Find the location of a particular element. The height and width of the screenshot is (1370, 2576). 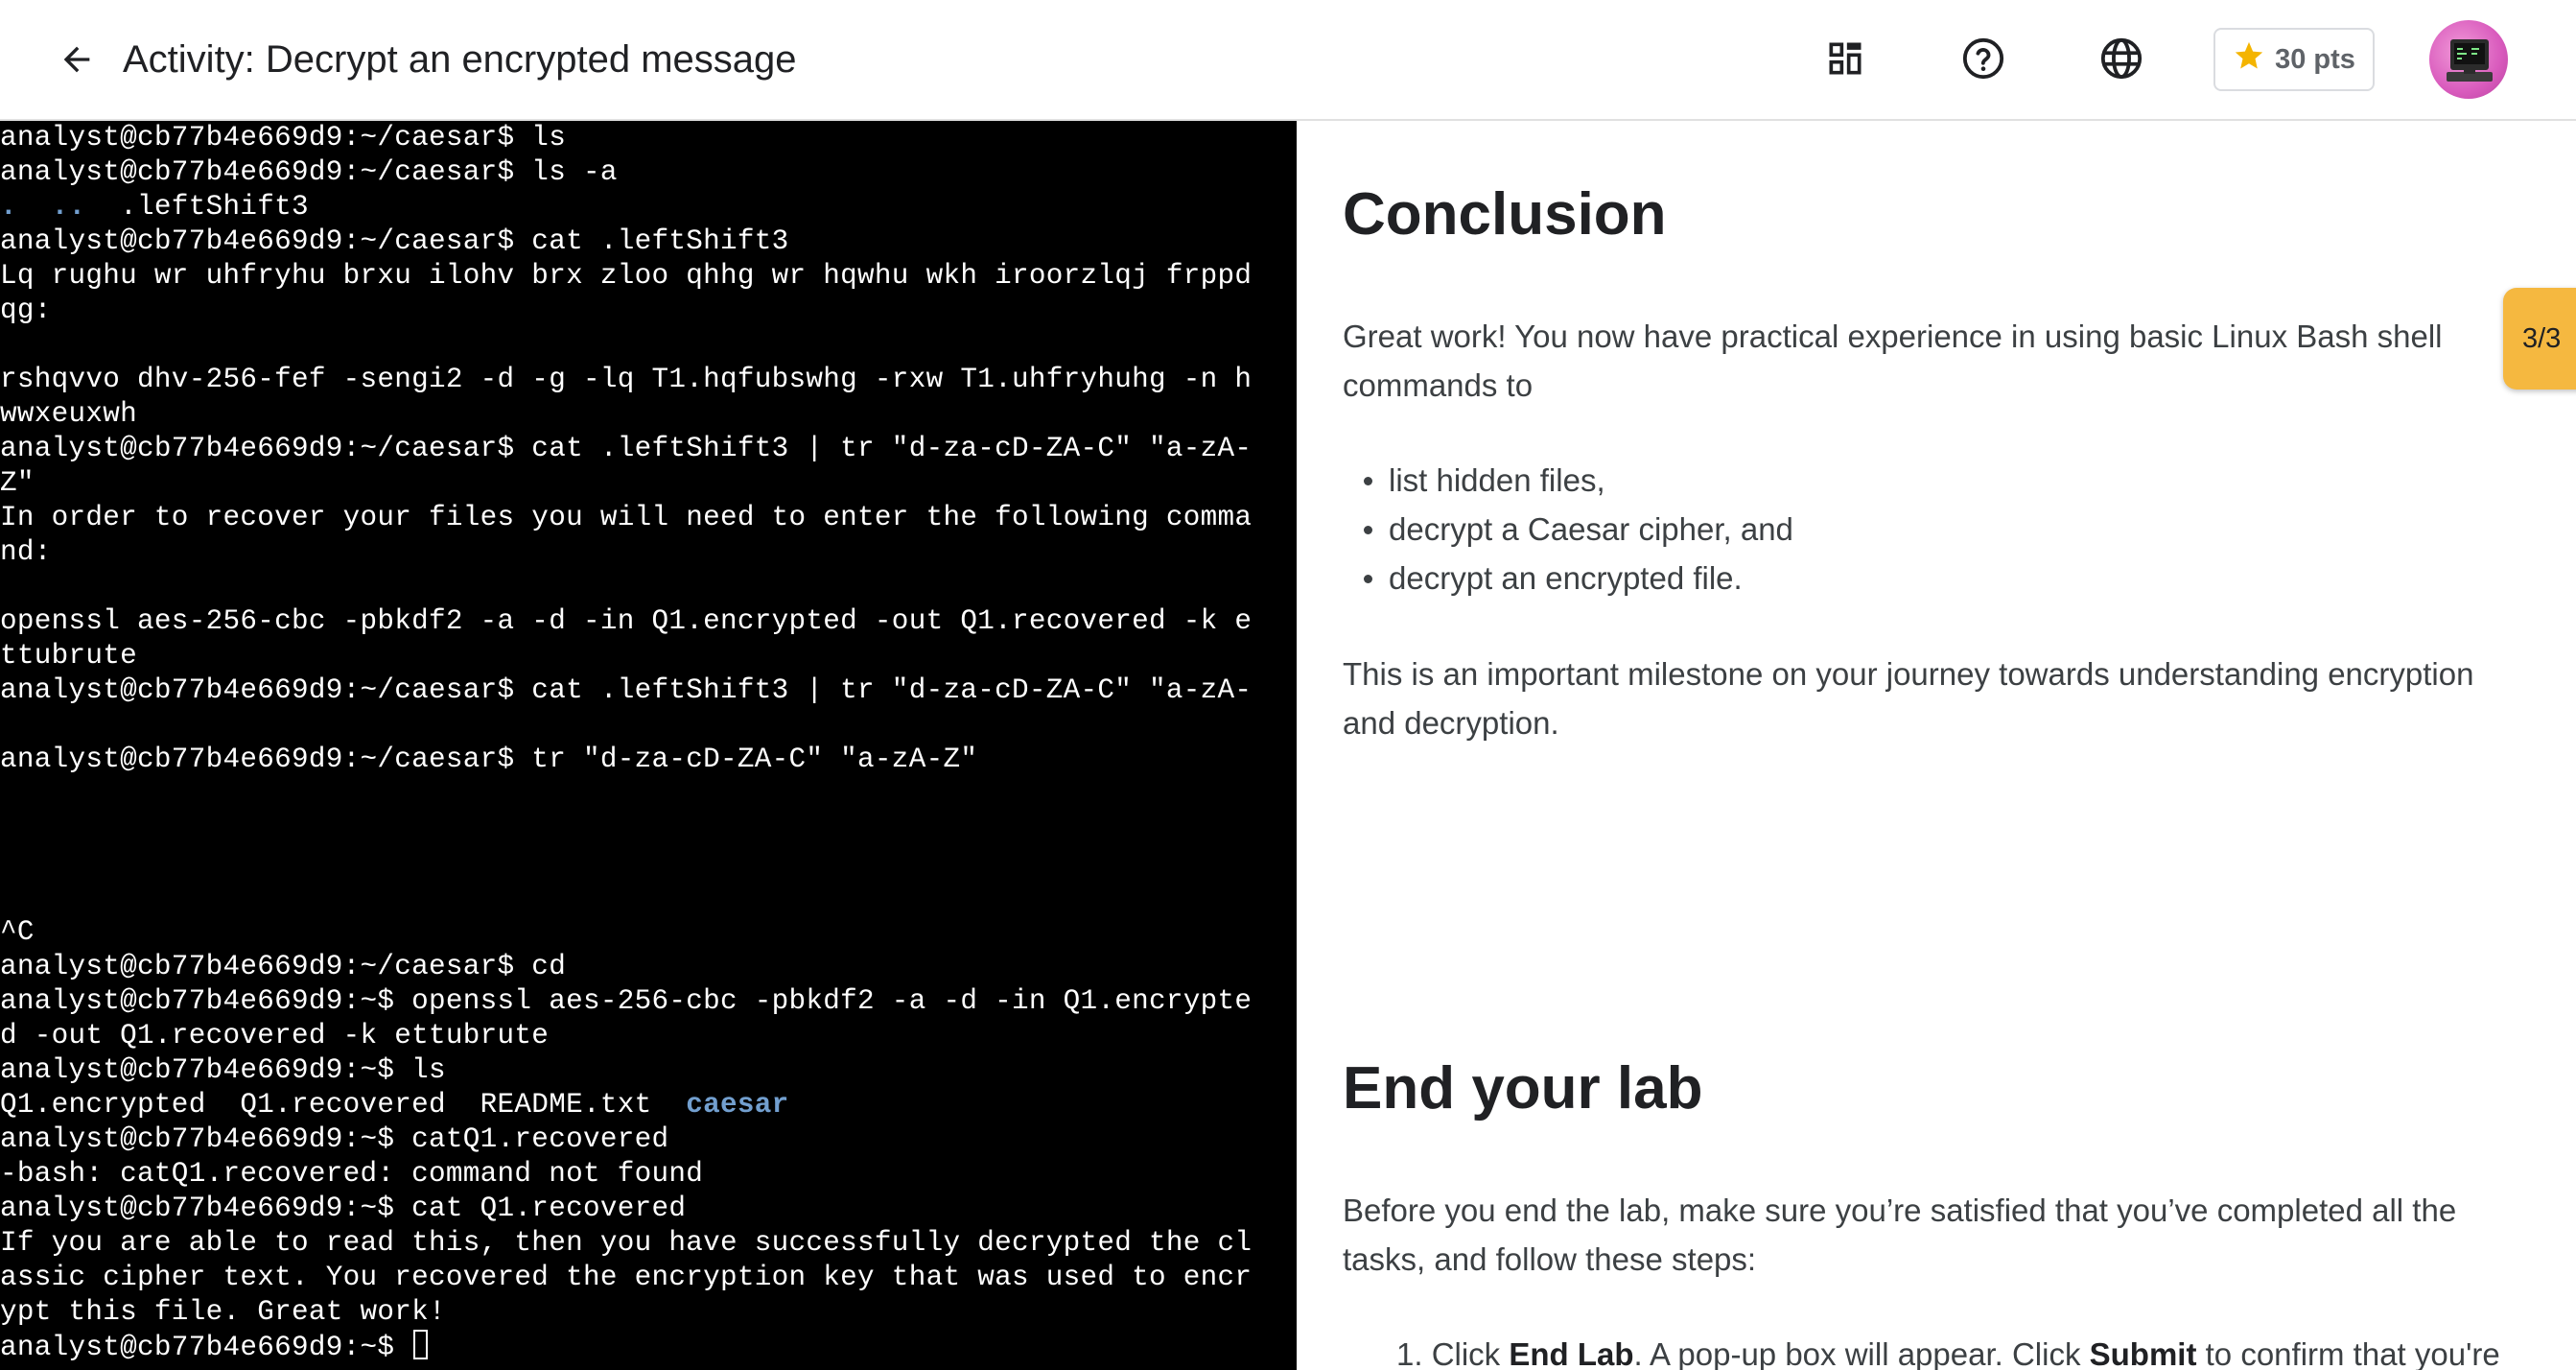

terminal-line: Z" is located at coordinates (17, 483).